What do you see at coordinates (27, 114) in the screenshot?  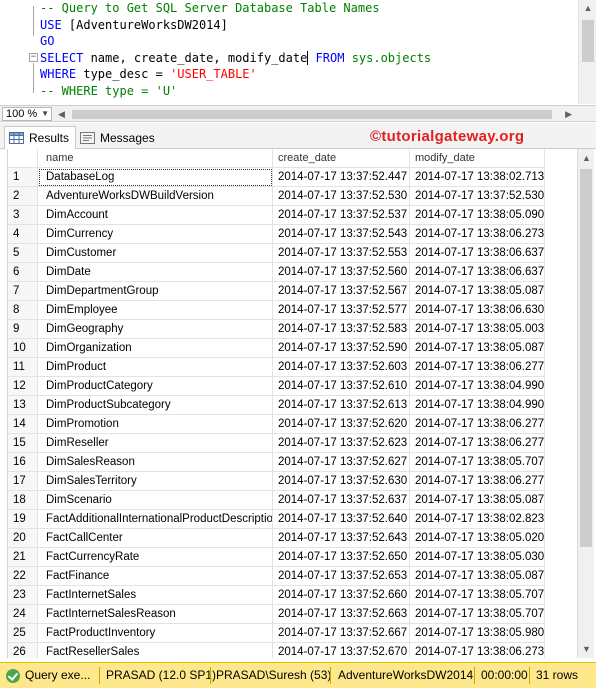 I see `zoom-select: 100 % ▼` at bounding box center [27, 114].